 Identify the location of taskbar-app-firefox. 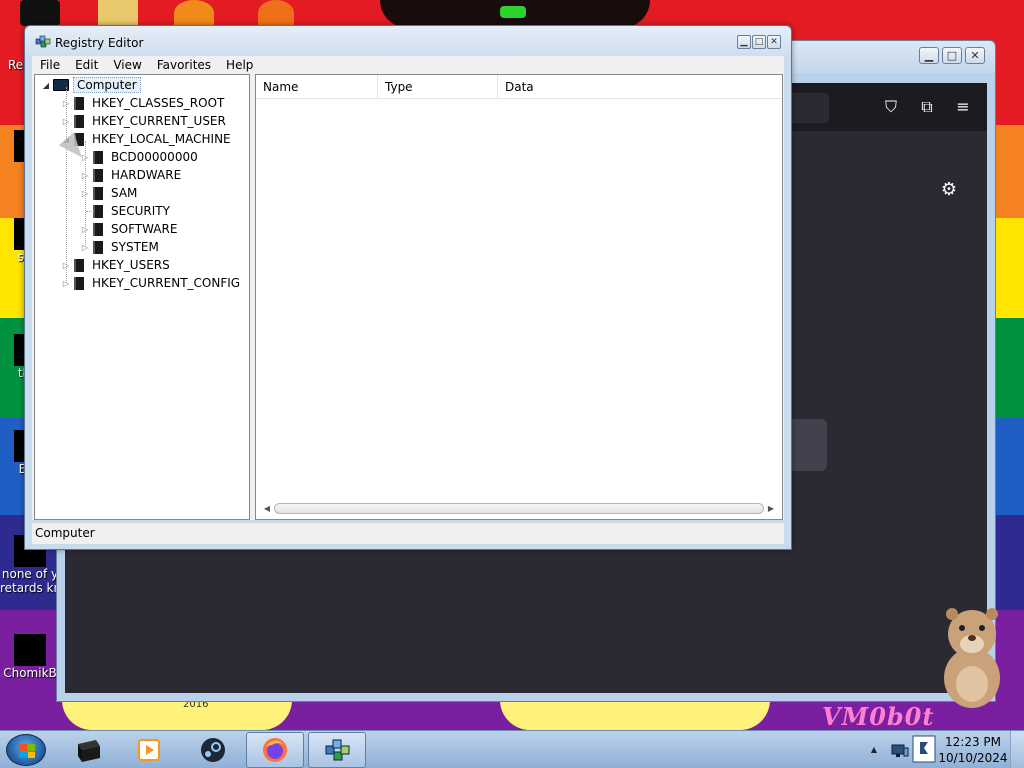
(275, 750).